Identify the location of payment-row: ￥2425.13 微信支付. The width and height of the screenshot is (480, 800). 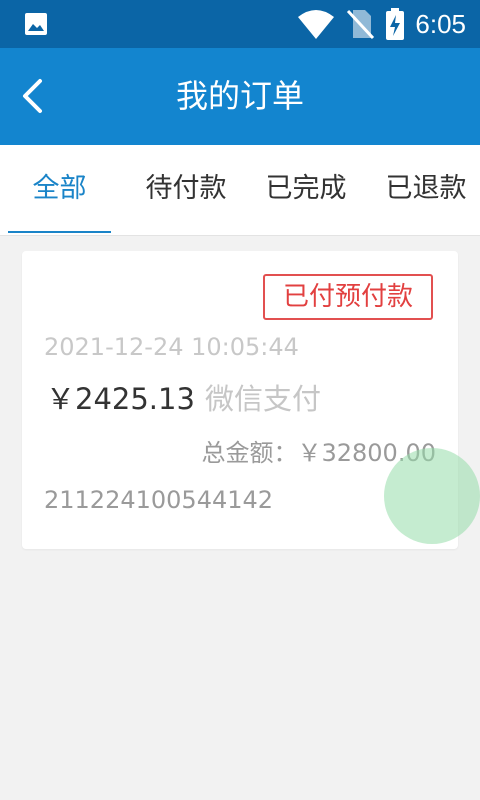
(183, 396).